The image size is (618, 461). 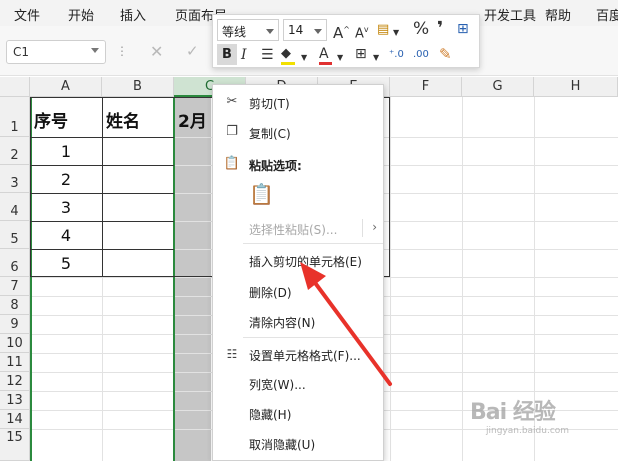 What do you see at coordinates (15, 381) in the screenshot?
I see `row-header-12: 12` at bounding box center [15, 381].